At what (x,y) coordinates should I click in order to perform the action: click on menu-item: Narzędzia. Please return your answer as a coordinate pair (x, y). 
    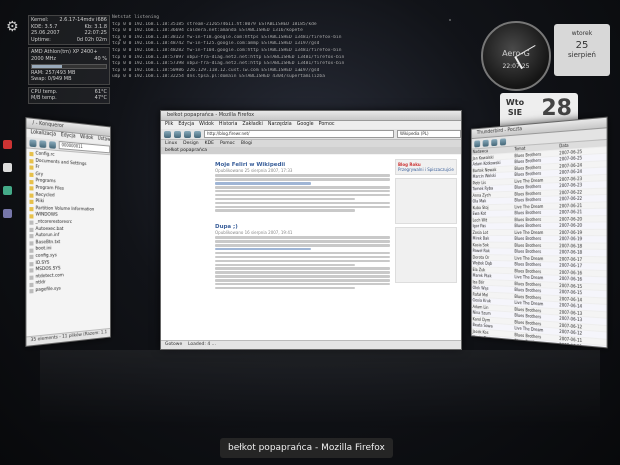
    Looking at the image, I should click on (280, 125).